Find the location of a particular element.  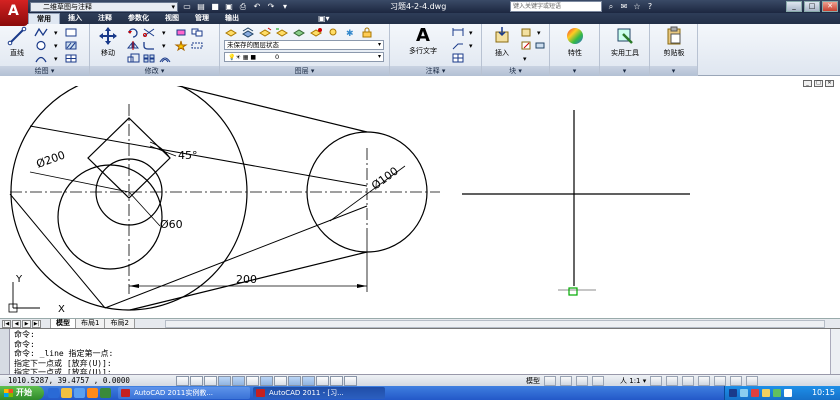

command-scrollbar is located at coordinates (835, 352).